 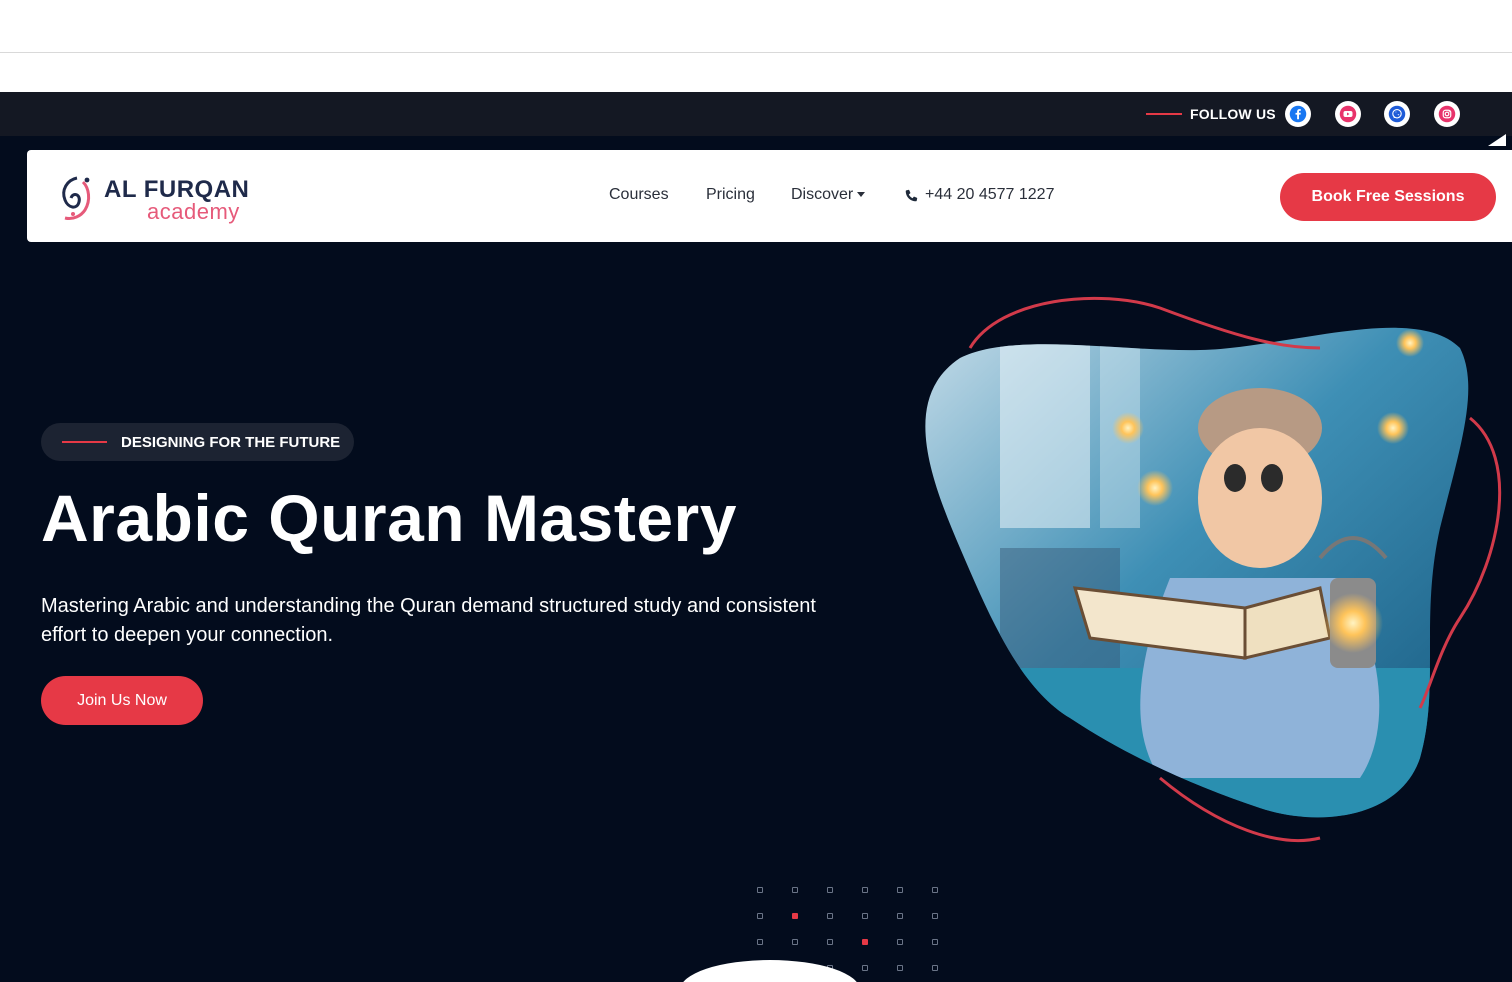 I want to click on bottom-decoration, so click(x=770, y=971).